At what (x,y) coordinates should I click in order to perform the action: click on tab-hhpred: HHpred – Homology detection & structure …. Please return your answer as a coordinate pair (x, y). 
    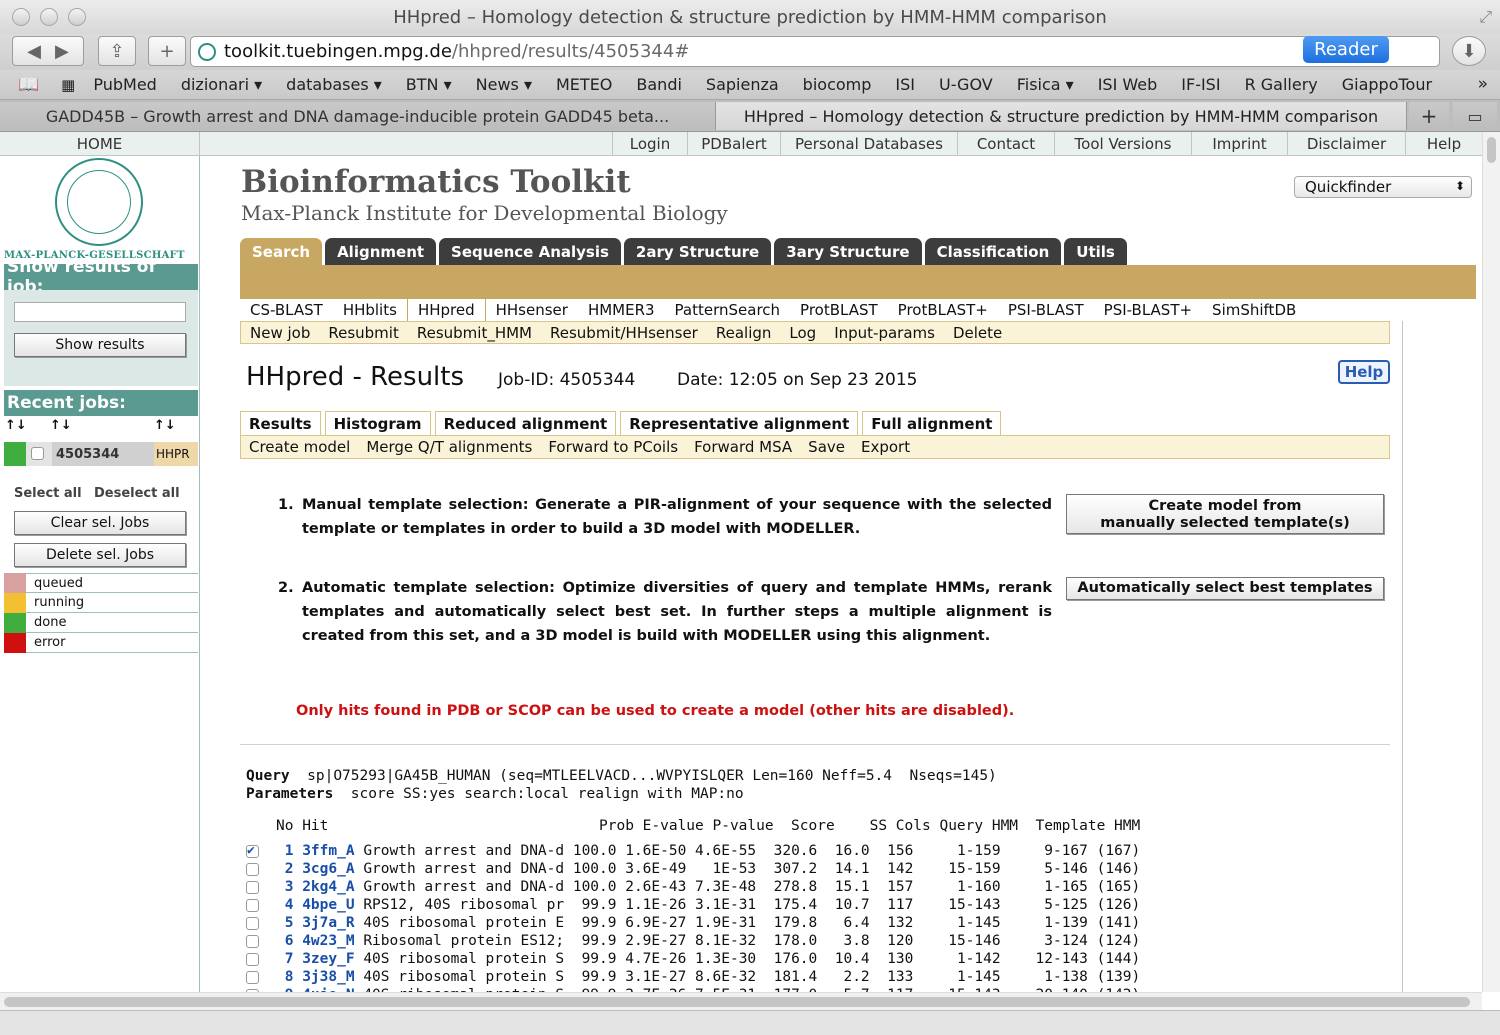
    Looking at the image, I should click on (1061, 116).